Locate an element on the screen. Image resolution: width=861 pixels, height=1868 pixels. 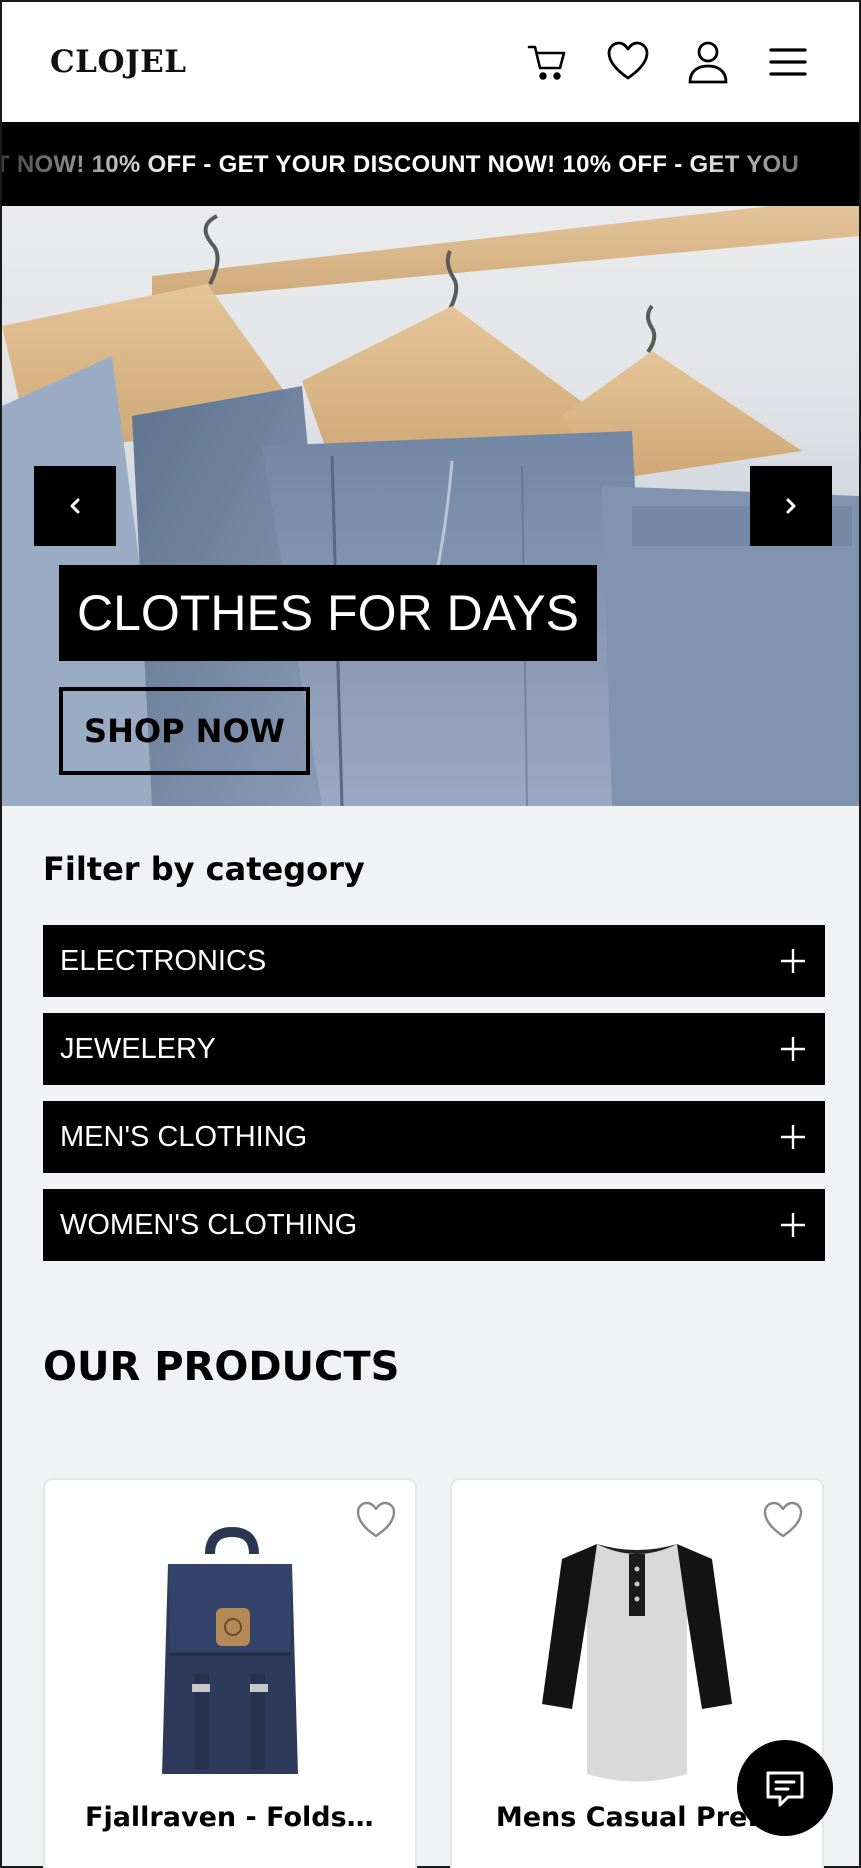
filter-section-title: Filter by category is located at coordinates (204, 869).